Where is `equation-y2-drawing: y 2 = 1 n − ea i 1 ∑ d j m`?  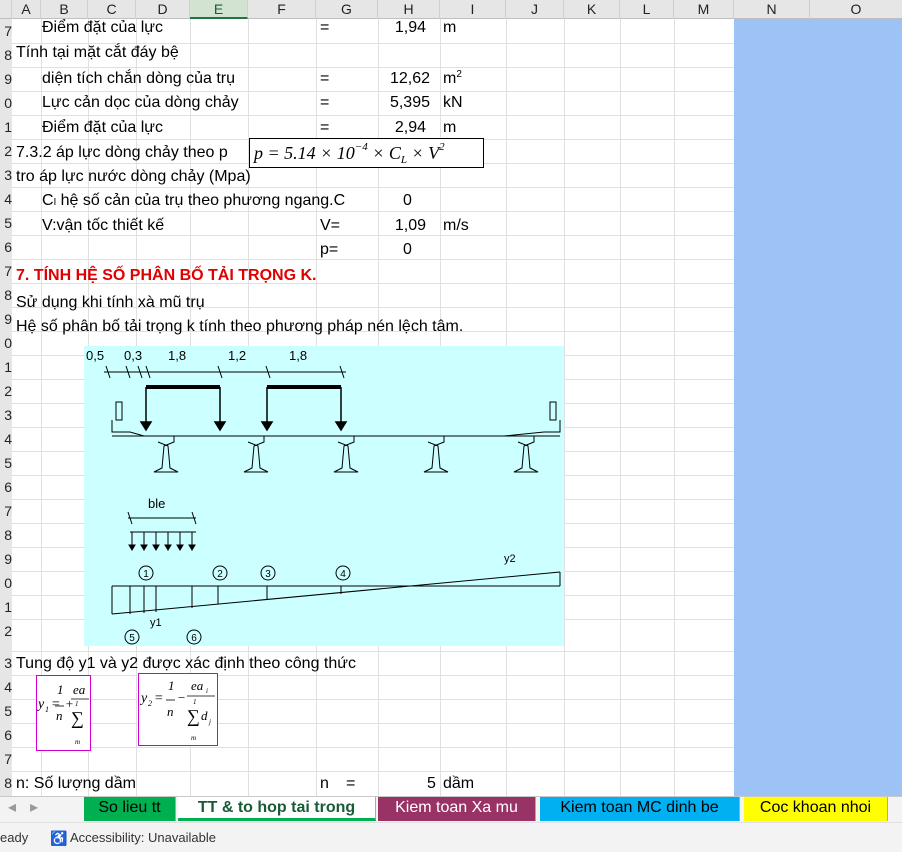
equation-y2-drawing: y 2 = 1 n − ea i 1 ∑ d j m is located at coordinates (177, 710).